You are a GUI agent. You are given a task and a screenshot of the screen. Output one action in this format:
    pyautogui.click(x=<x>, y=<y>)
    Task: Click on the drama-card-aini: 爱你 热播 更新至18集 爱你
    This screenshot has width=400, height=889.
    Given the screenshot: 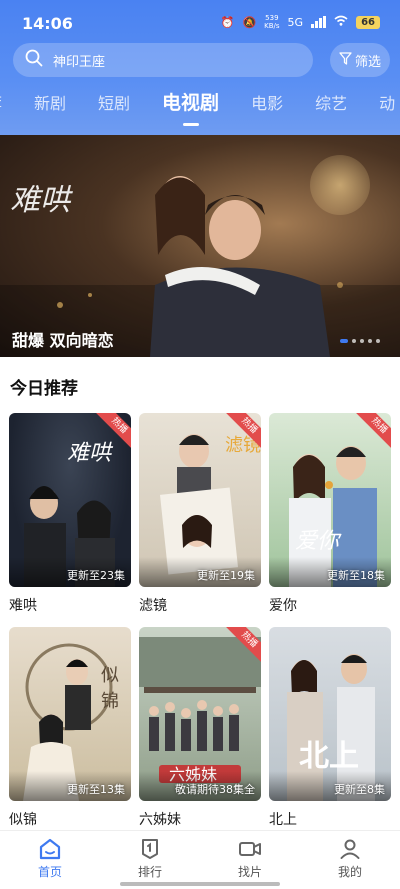 What is the action you would take?
    pyautogui.click(x=330, y=514)
    